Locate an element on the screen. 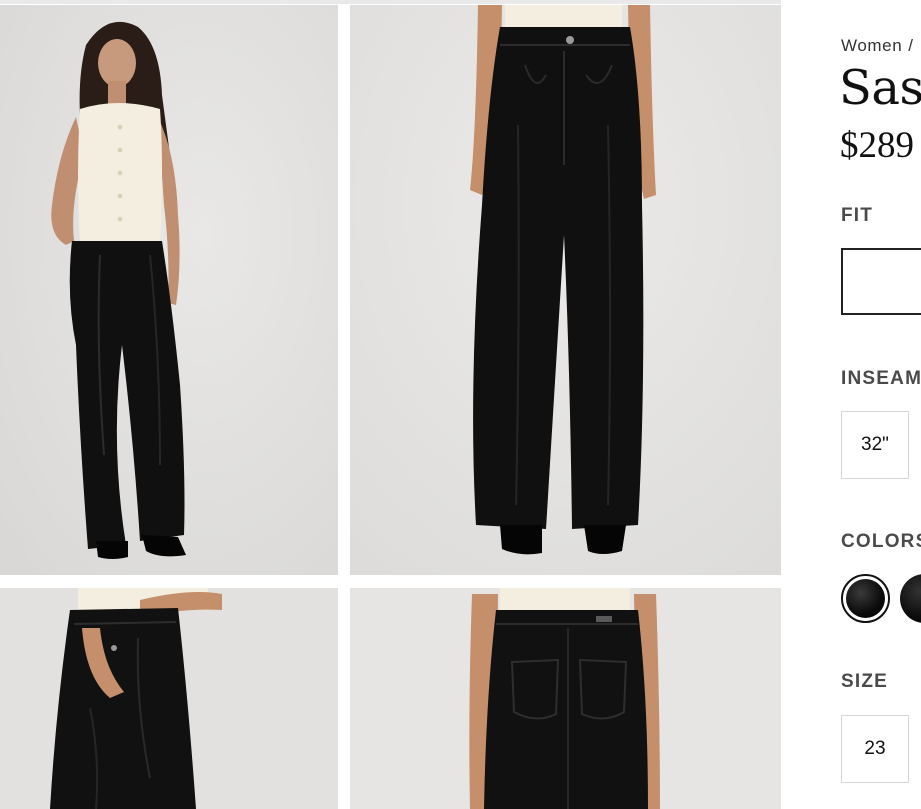  fit-label: FIT is located at coordinates (857, 215).